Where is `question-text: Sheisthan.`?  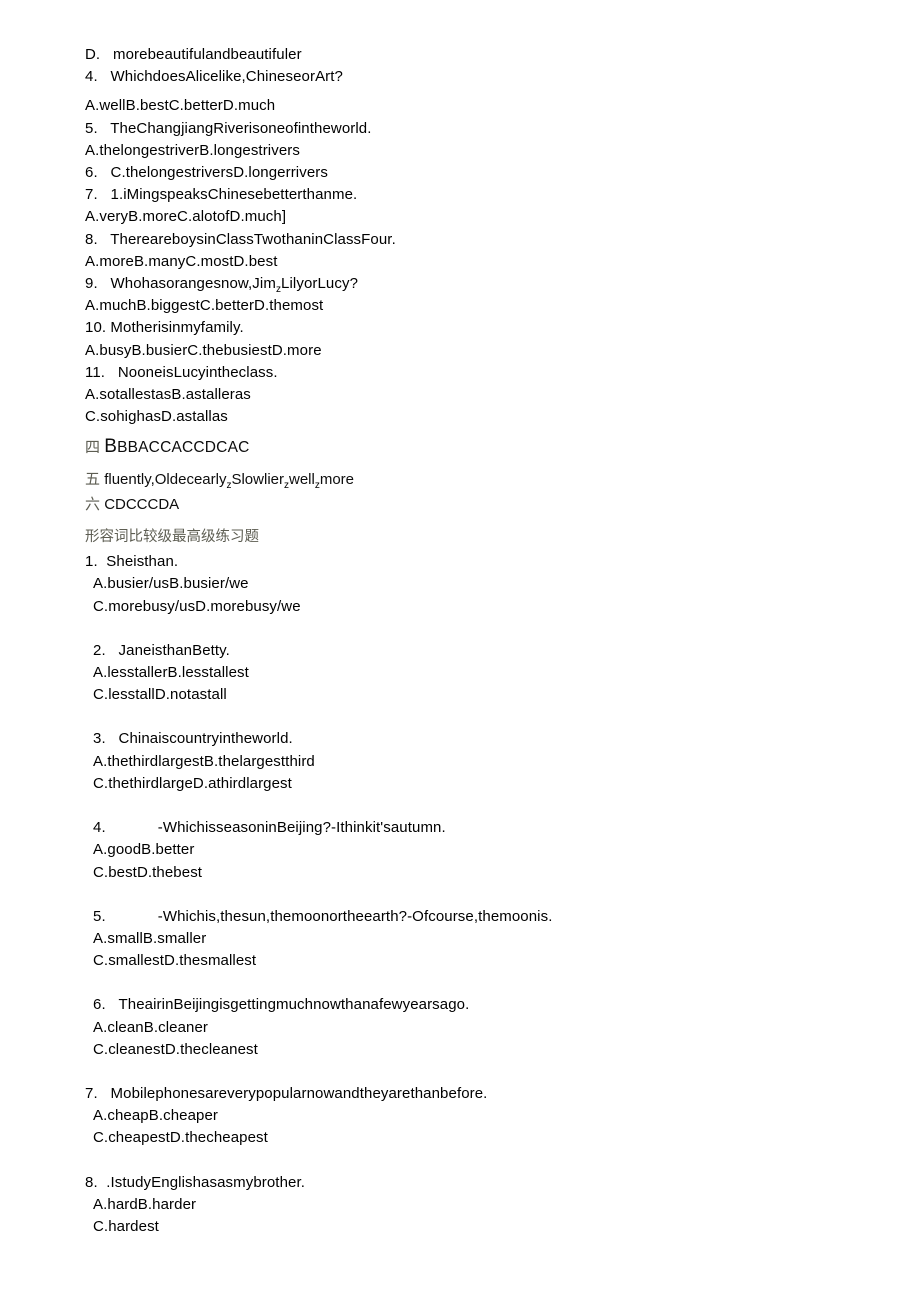
question-text: Sheisthan. is located at coordinates (142, 562).